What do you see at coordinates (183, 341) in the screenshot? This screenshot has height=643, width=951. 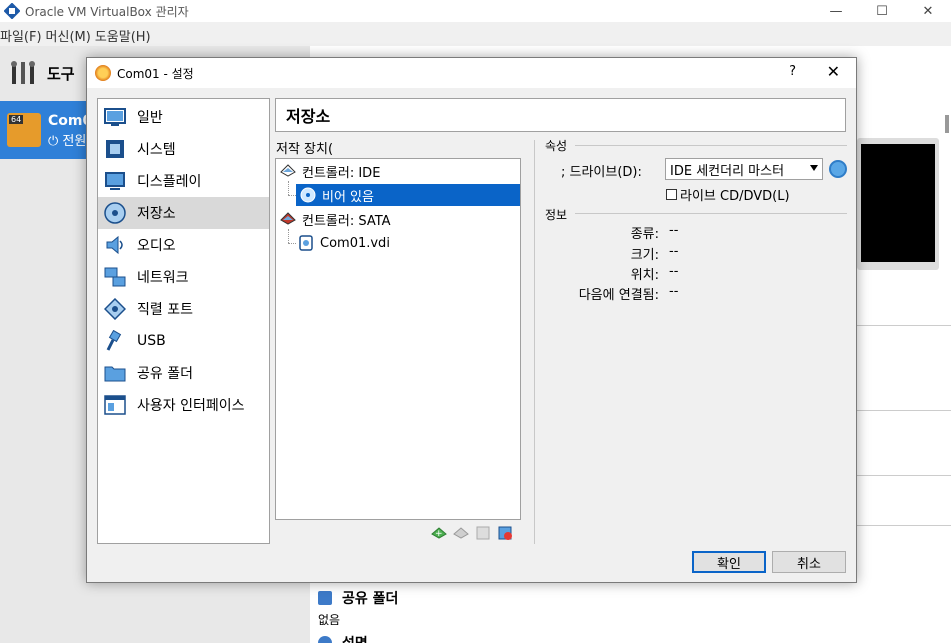 I see `category-usb: USB` at bounding box center [183, 341].